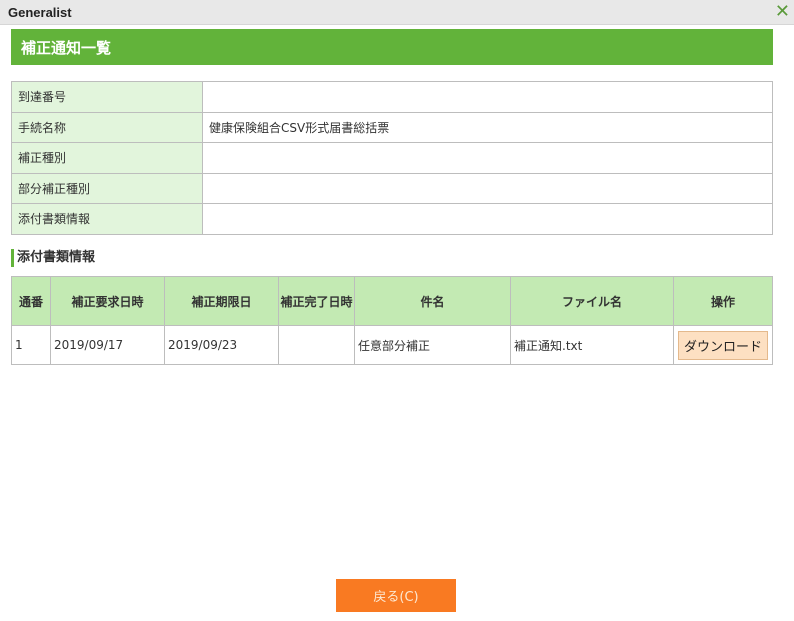 This screenshot has height=621, width=794. Describe the element at coordinates (31, 345) in the screenshot. I see `cell-no: 1` at that location.